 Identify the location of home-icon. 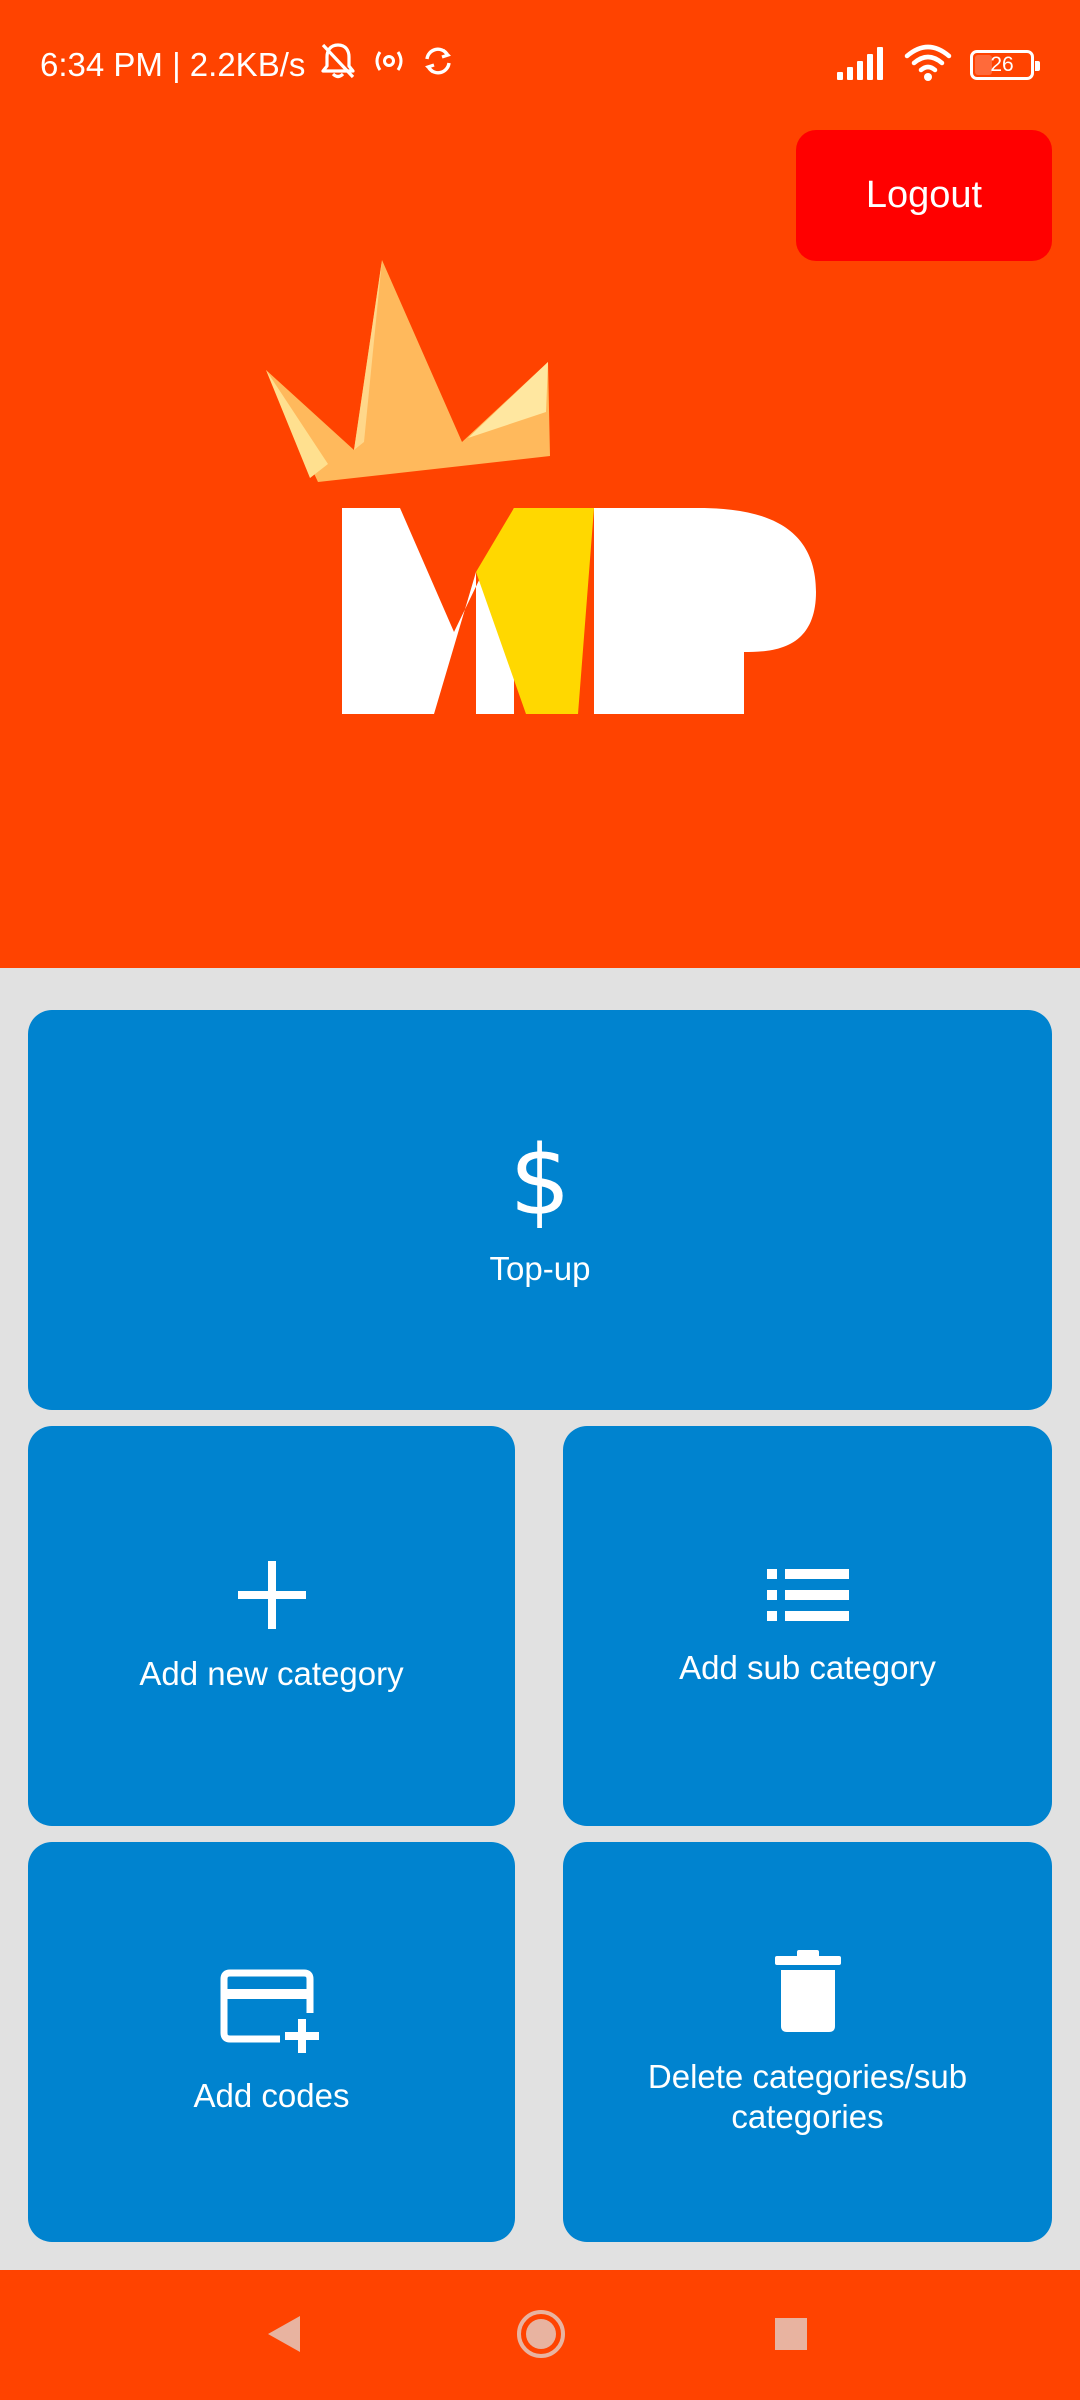
(541, 2336).